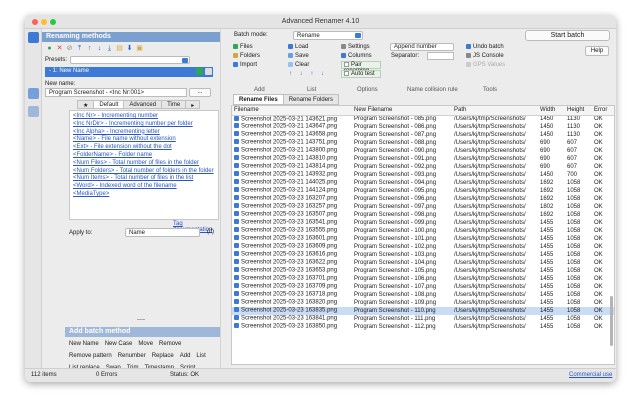 This screenshot has width=640, height=411. Describe the element at coordinates (495, 111) in the screenshot. I see `column-header-path: Path` at that location.